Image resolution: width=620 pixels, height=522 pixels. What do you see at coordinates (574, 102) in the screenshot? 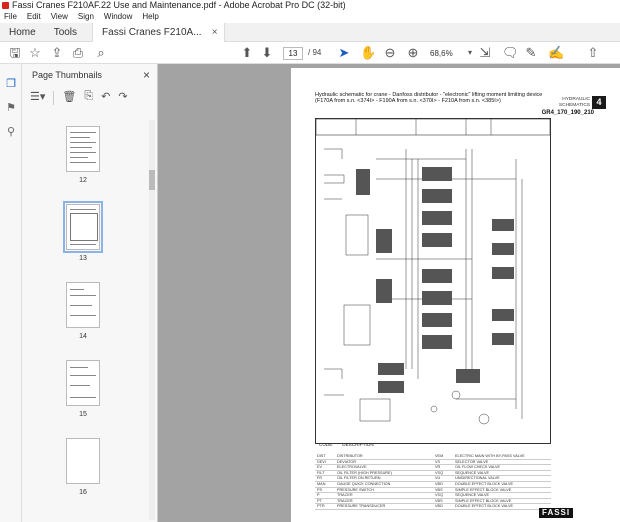
I see `section-label: HYDRAULIC SCHEMATICS` at bounding box center [574, 102].